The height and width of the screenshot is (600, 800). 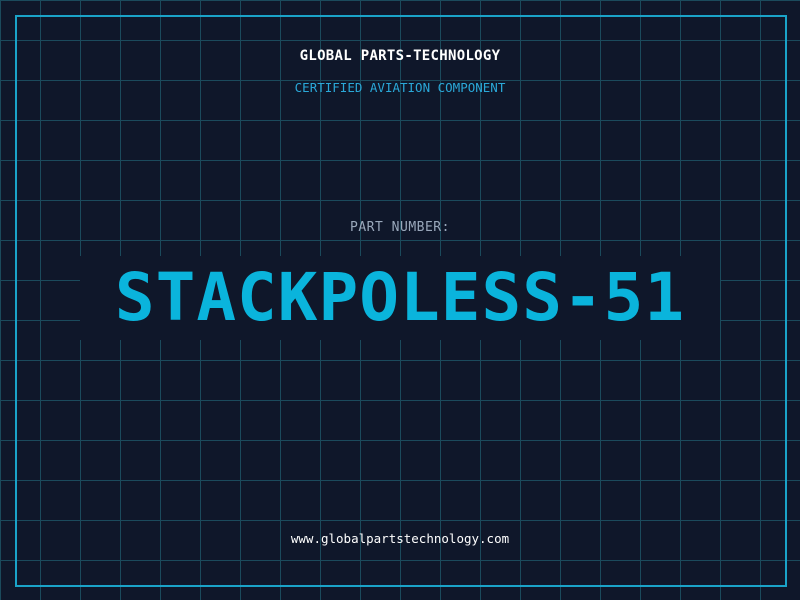 What do you see at coordinates (400, 538) in the screenshot?
I see `website-url: www.globalpartstechnology.com` at bounding box center [400, 538].